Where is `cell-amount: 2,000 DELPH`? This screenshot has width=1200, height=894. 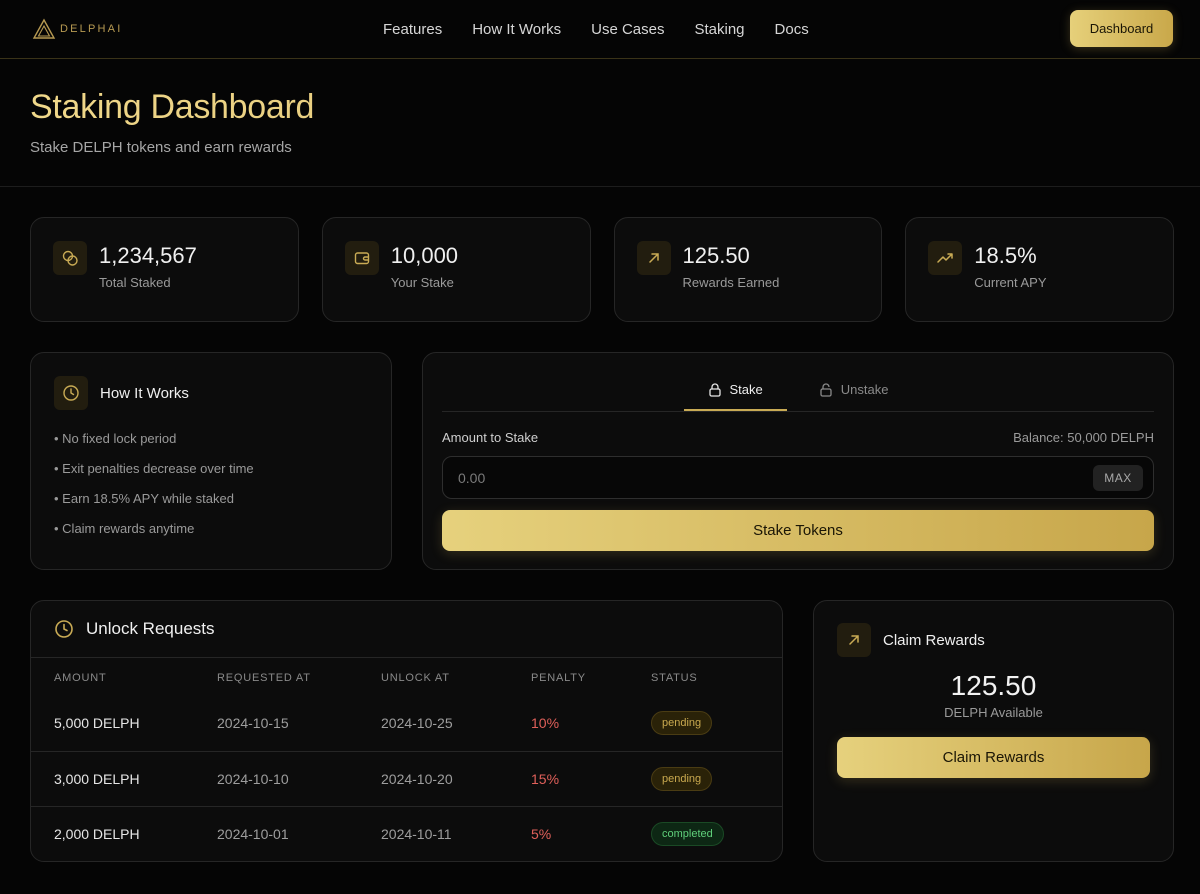
cell-amount: 2,000 DELPH is located at coordinates (97, 833).